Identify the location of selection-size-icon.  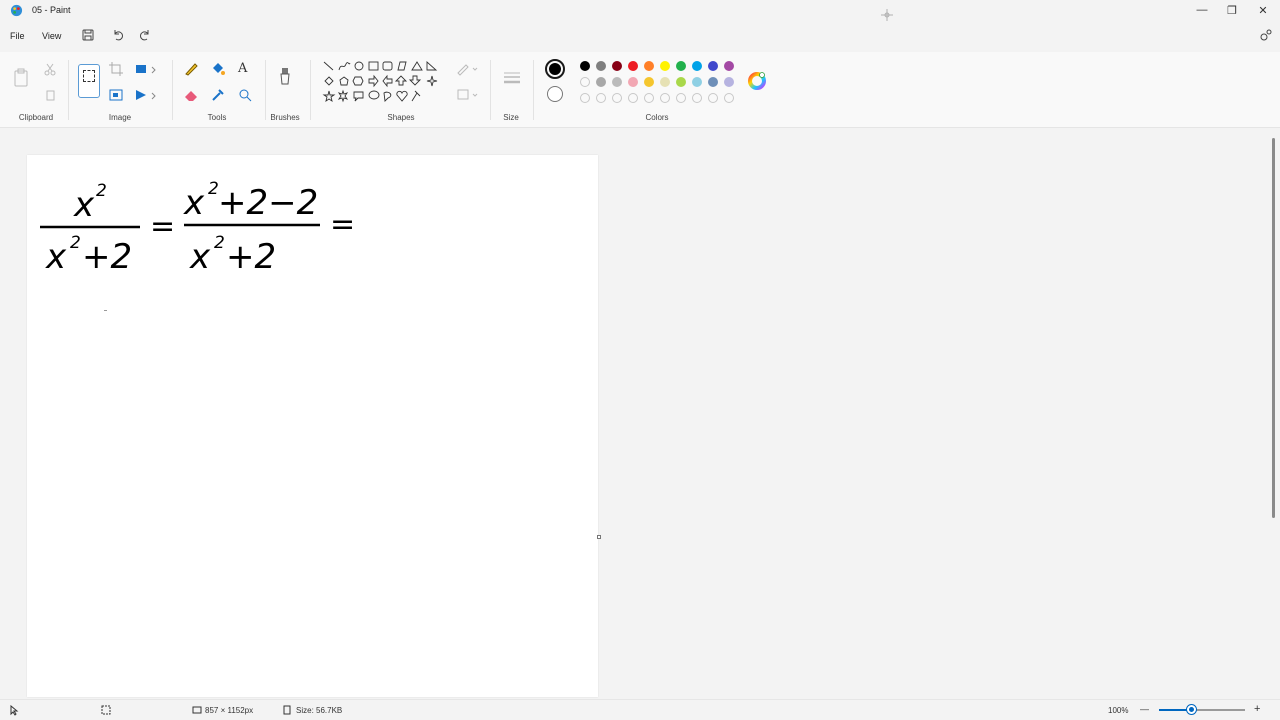
(106, 710).